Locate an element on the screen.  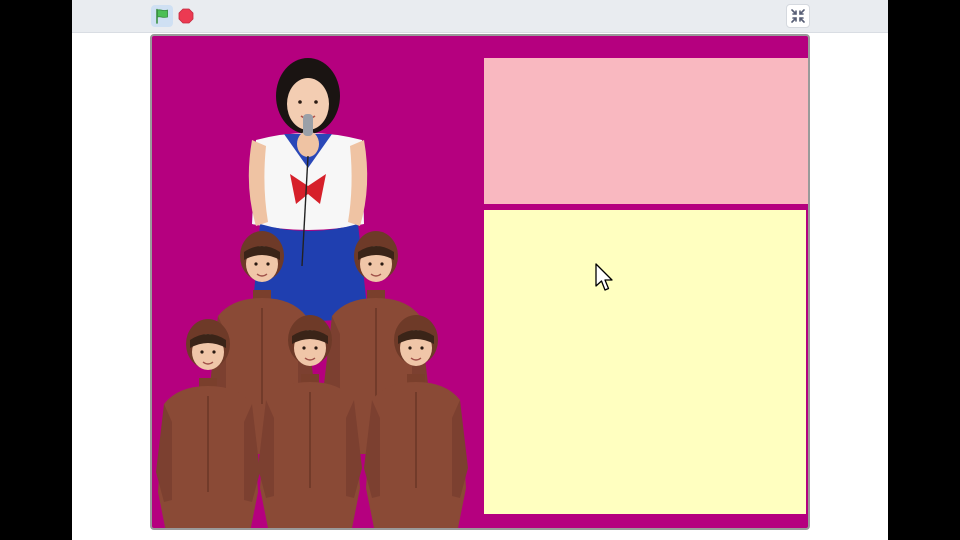
stop-icon is located at coordinates (186, 16).